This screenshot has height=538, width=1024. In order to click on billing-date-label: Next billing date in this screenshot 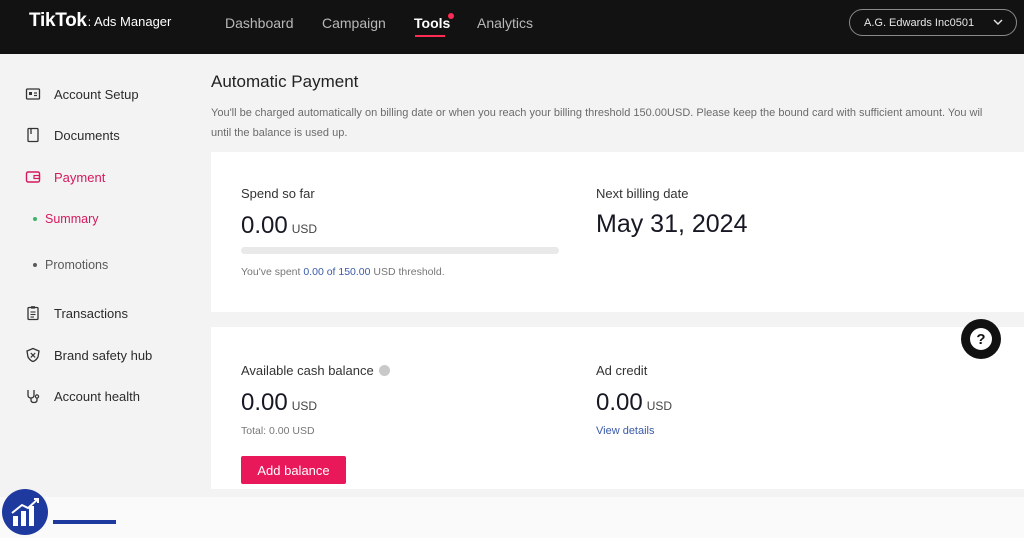, I will do `click(642, 193)`.